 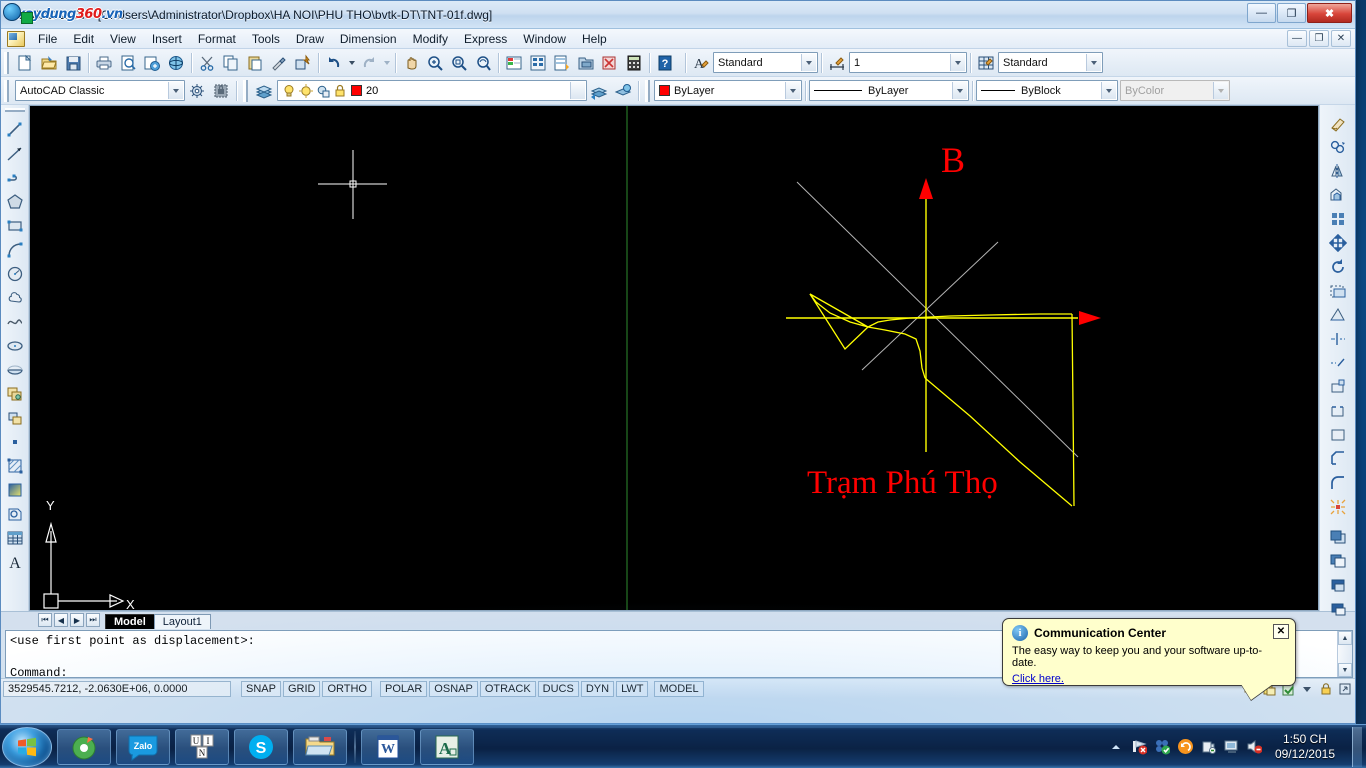 What do you see at coordinates (202, 746) in the screenshot?
I see `taskbar-app-unikey: UIN` at bounding box center [202, 746].